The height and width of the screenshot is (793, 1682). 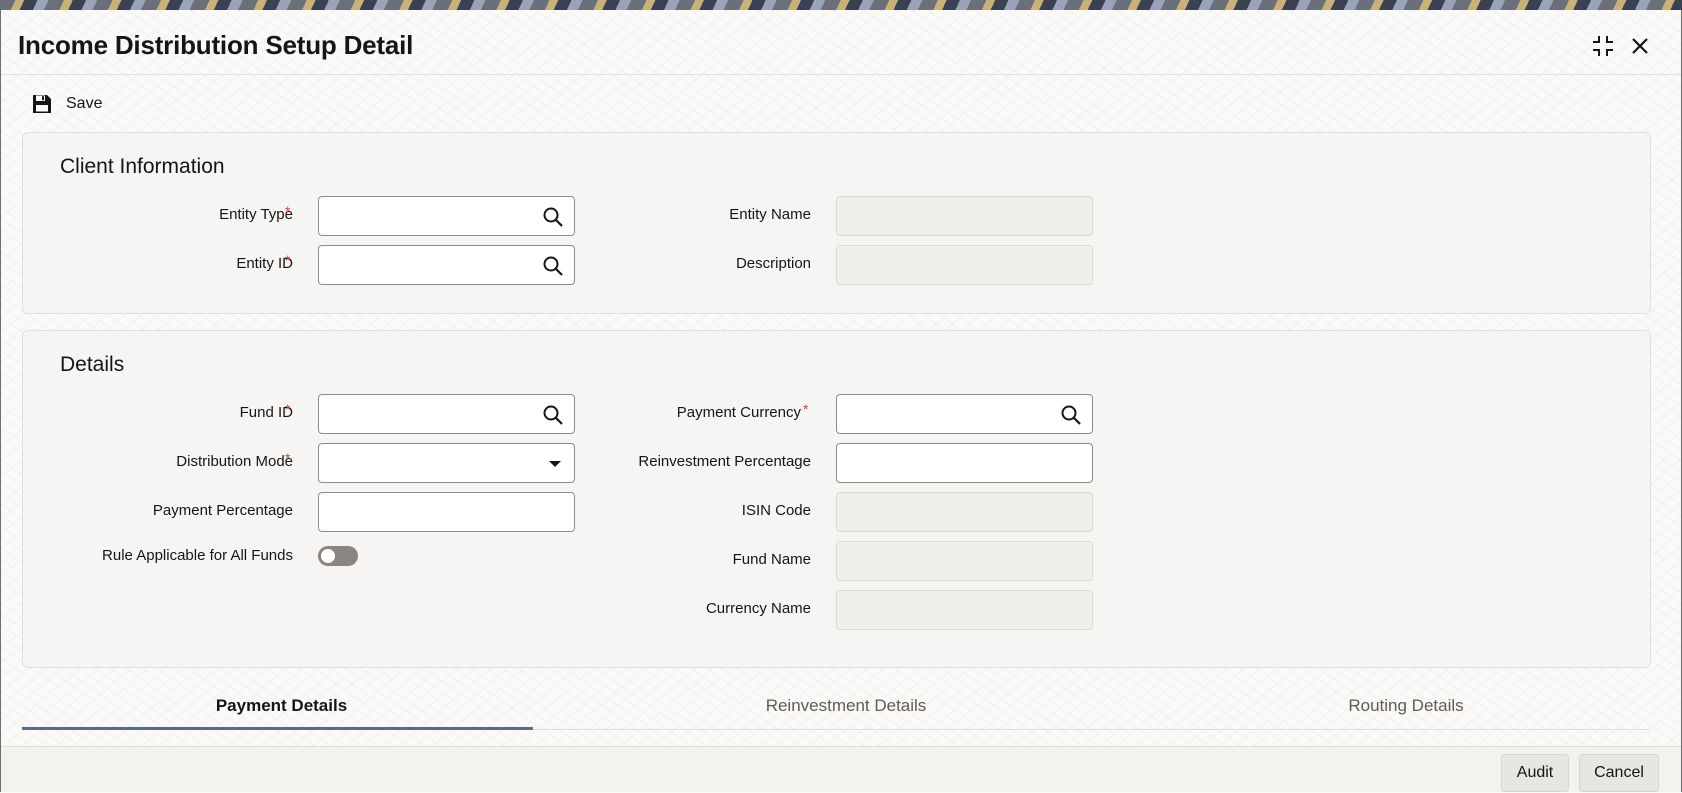 What do you see at coordinates (952, 610) in the screenshot?
I see `currency-name-input` at bounding box center [952, 610].